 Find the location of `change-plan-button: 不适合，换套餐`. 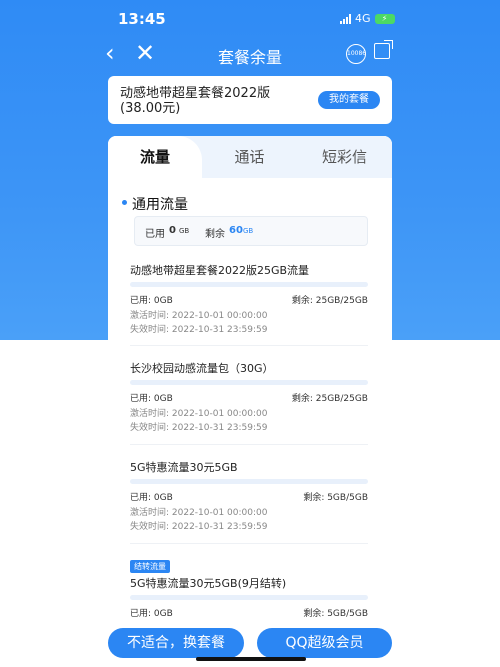

change-plan-button: 不适合，换套餐 is located at coordinates (176, 643).